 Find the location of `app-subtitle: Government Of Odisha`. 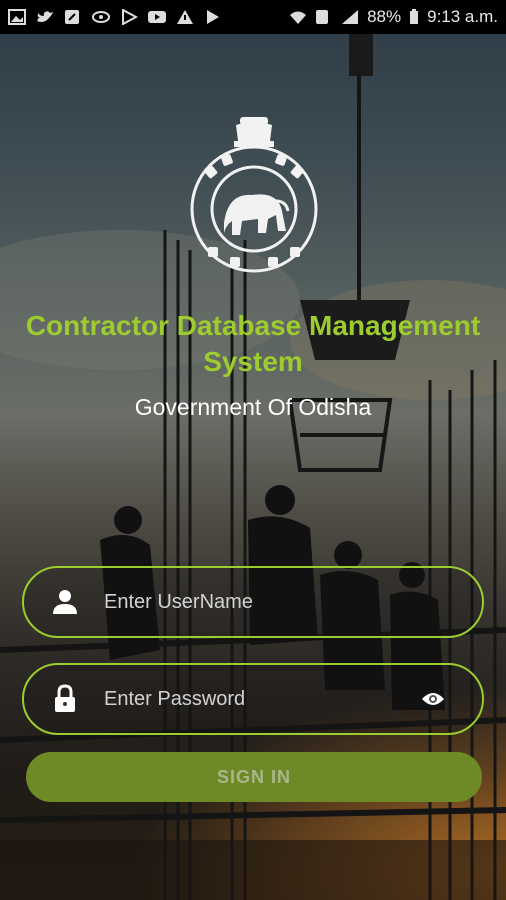

app-subtitle: Government Of Odisha is located at coordinates (253, 407).